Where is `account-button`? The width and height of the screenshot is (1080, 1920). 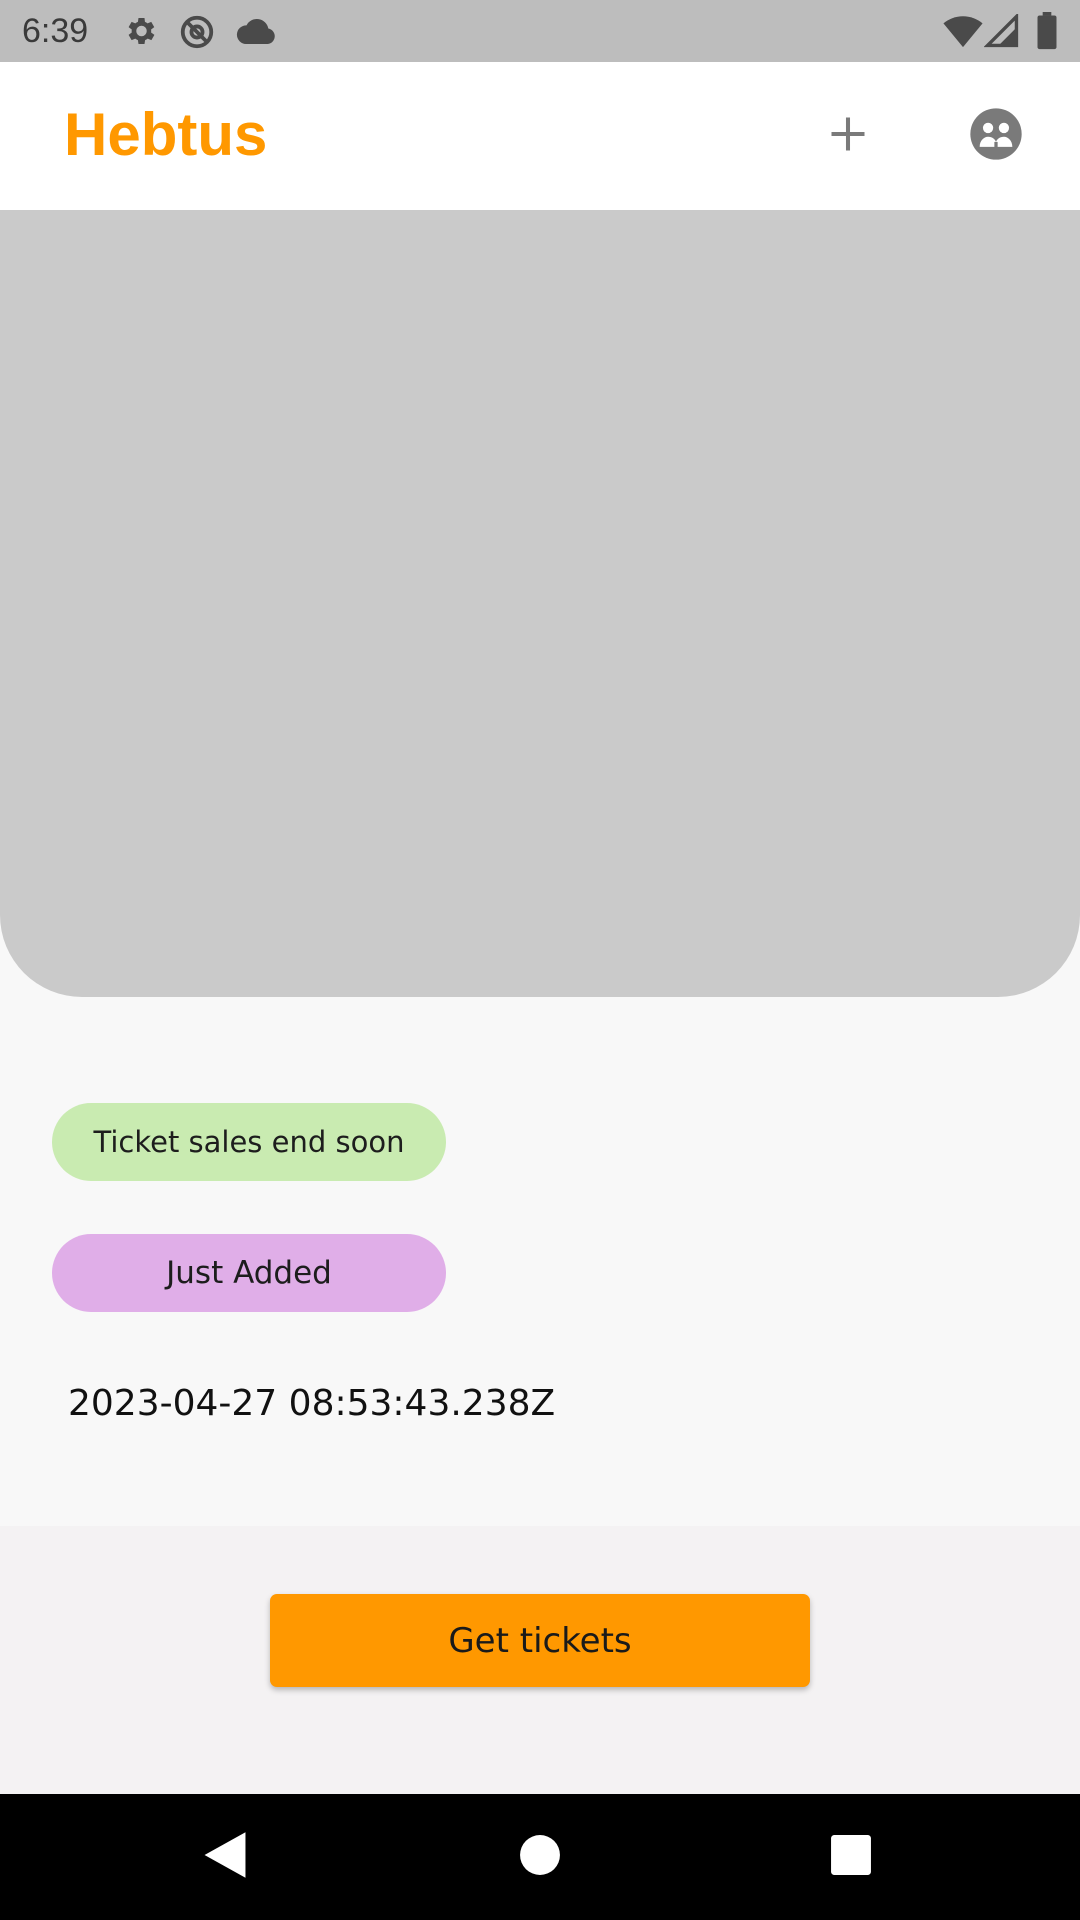 account-button is located at coordinates (996, 136).